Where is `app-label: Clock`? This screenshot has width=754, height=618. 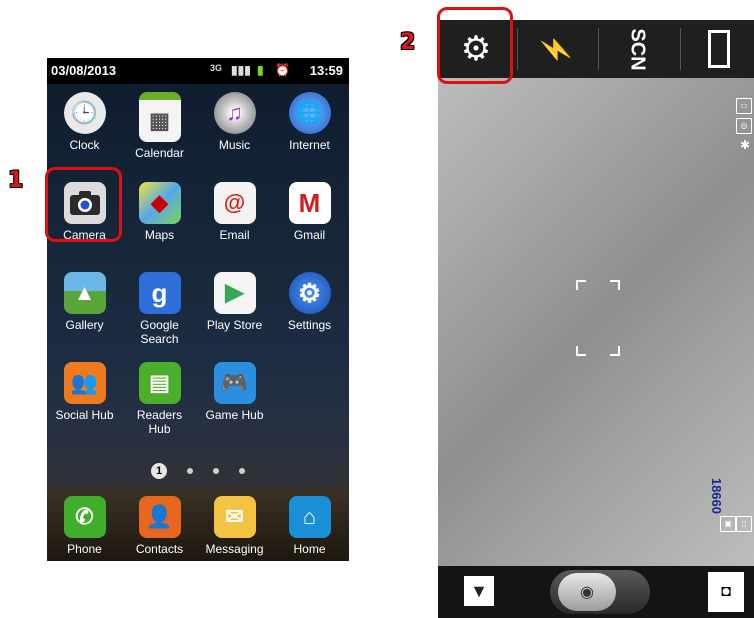
app-label: Clock is located at coordinates (84, 145).